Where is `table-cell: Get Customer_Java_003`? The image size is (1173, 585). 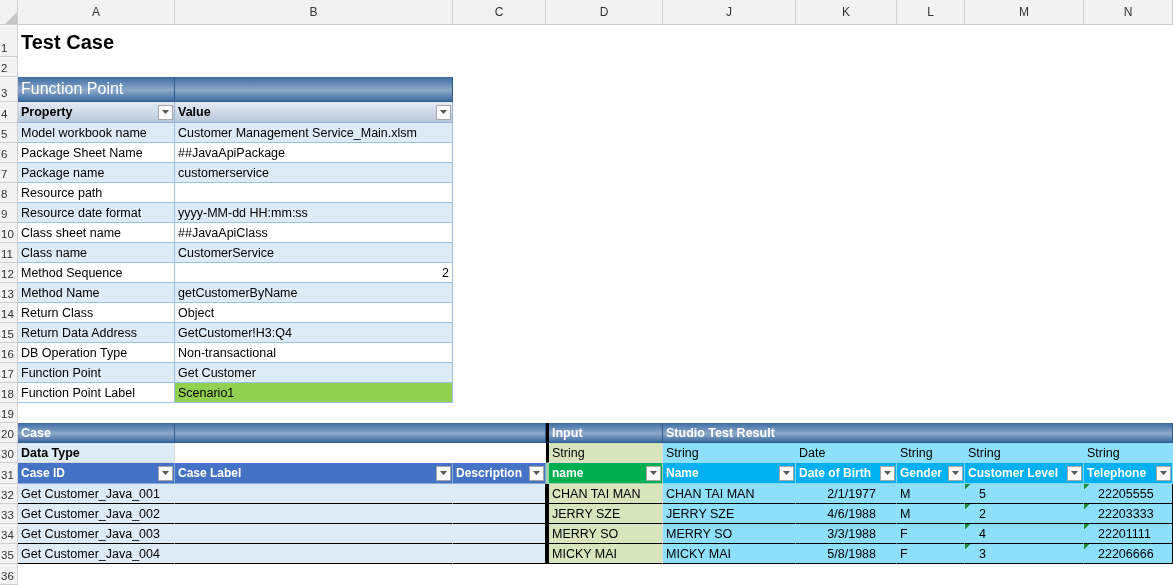
table-cell: Get Customer_Java_003 is located at coordinates (96, 534).